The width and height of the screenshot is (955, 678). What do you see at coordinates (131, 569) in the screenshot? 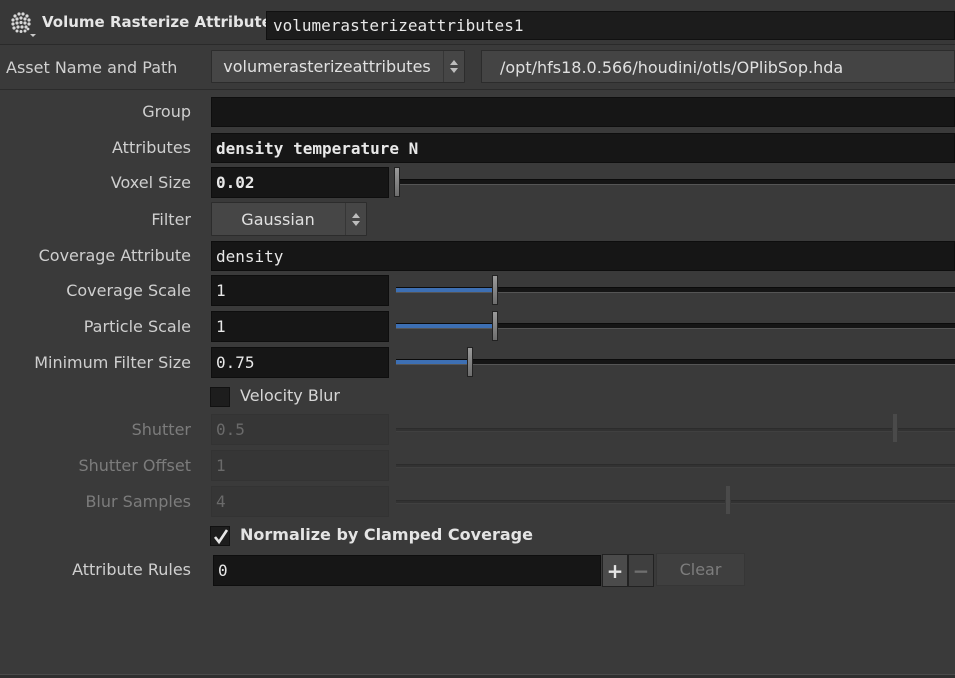
I see `attribute-rules-label: Attribute Rules` at bounding box center [131, 569].